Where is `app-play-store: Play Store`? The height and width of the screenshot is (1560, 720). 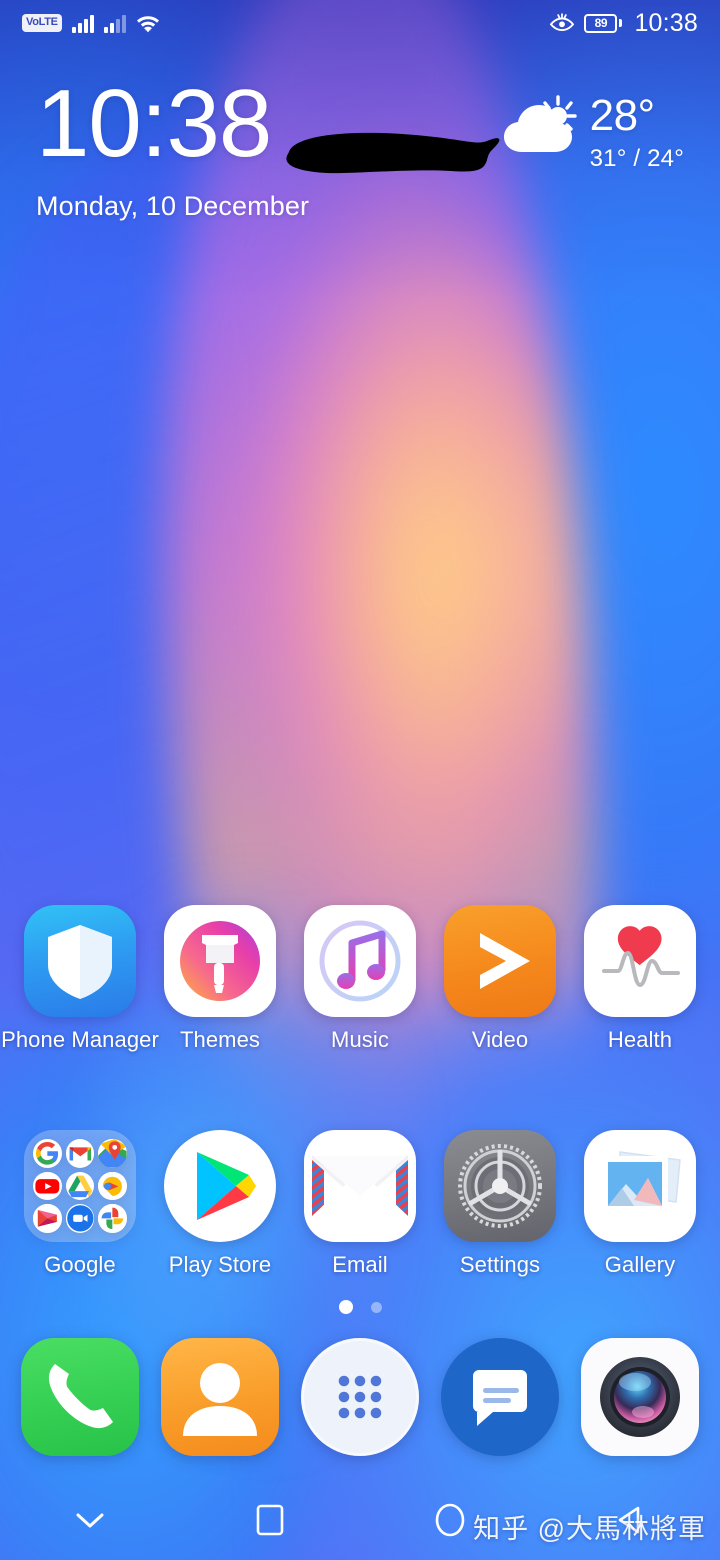
app-play-store: Play Store is located at coordinates (220, 1204).